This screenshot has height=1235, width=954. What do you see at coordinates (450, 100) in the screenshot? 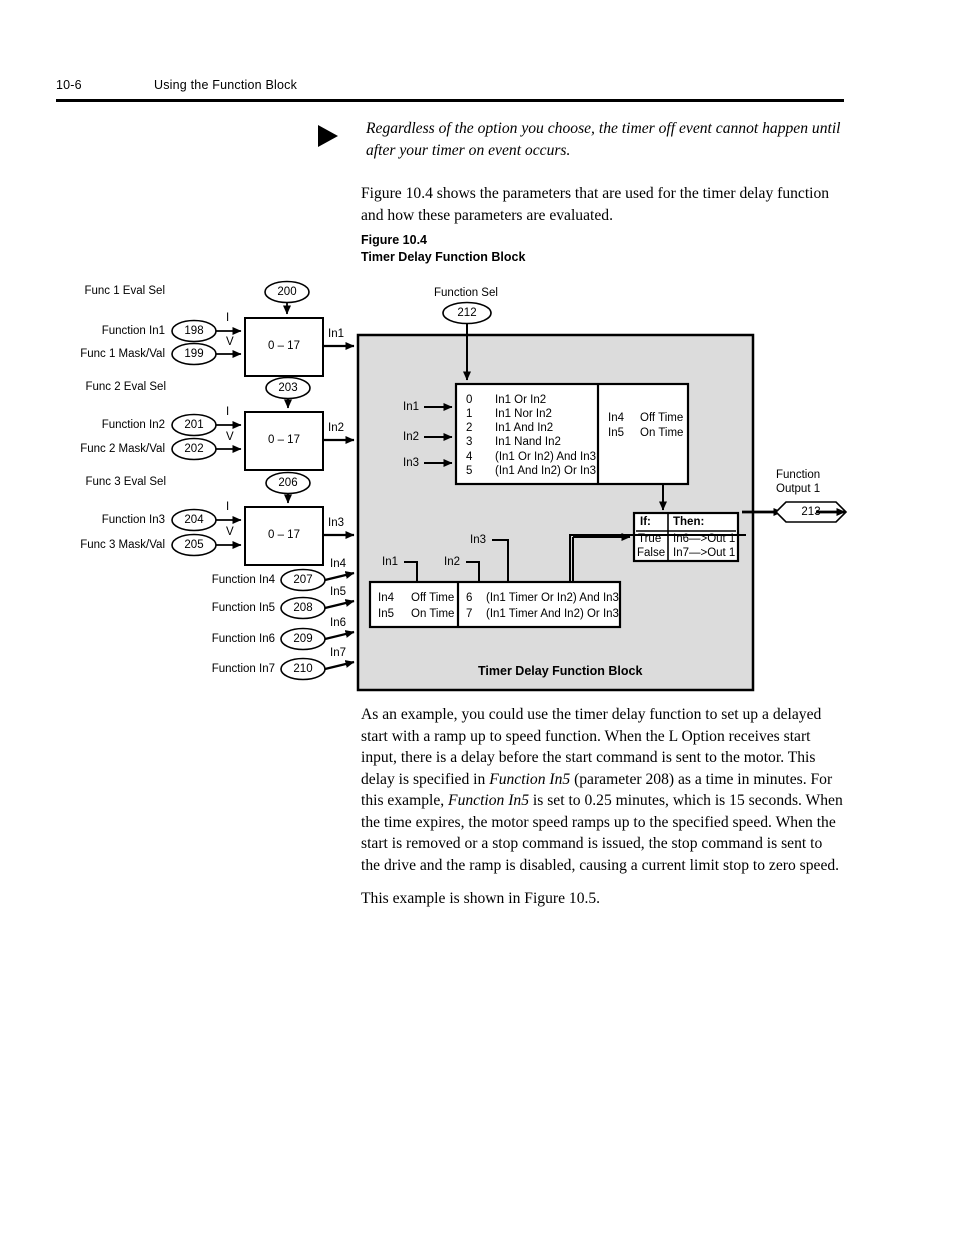
I see `header-rule` at bounding box center [450, 100].